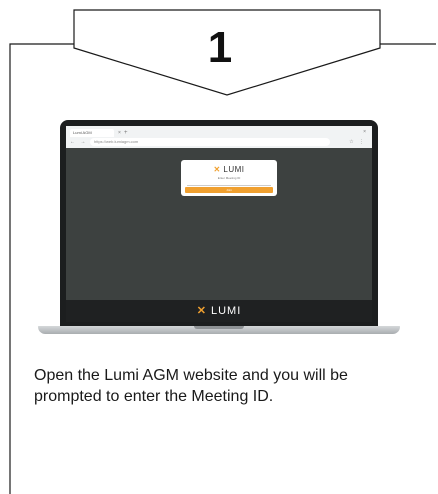 The image size is (438, 494). I want to click on footer-lumi-logo: ✕ LUMI, so click(219, 311).